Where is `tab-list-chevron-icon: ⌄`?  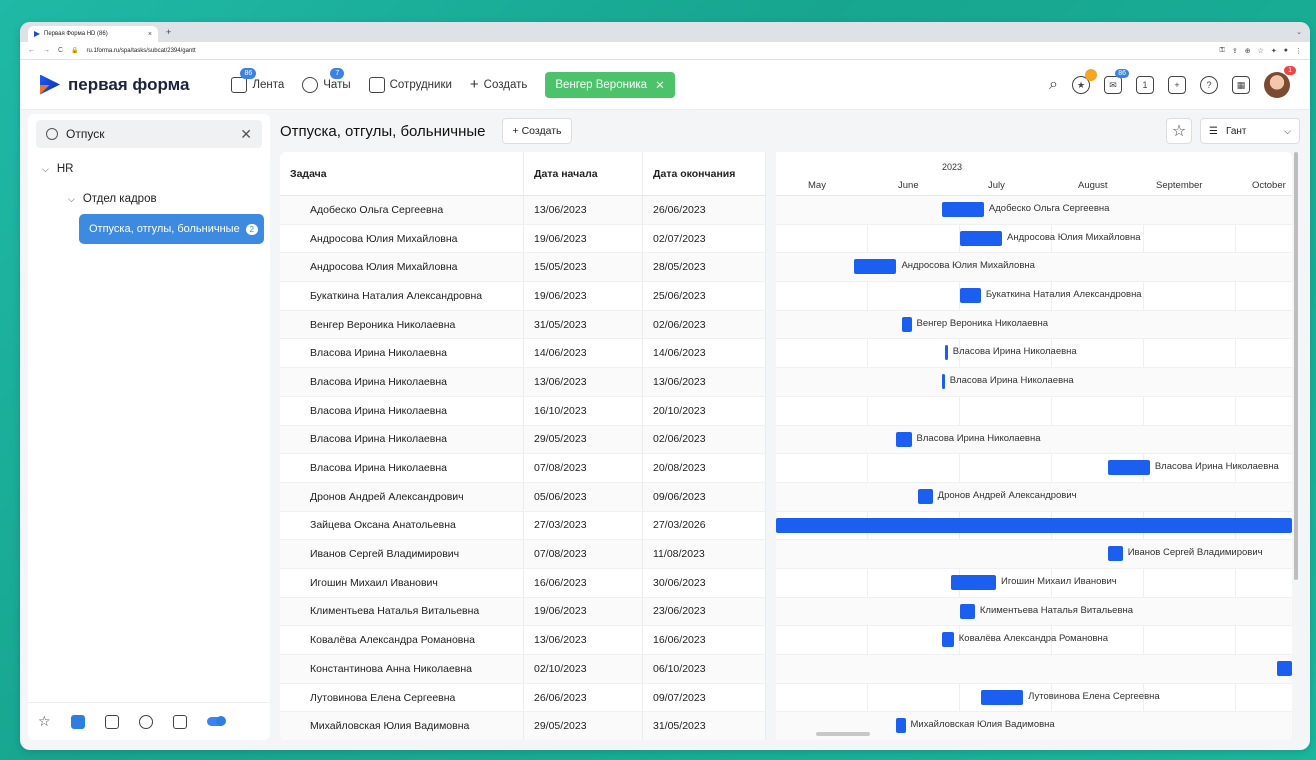 tab-list-chevron-icon: ⌄ is located at coordinates (1299, 32).